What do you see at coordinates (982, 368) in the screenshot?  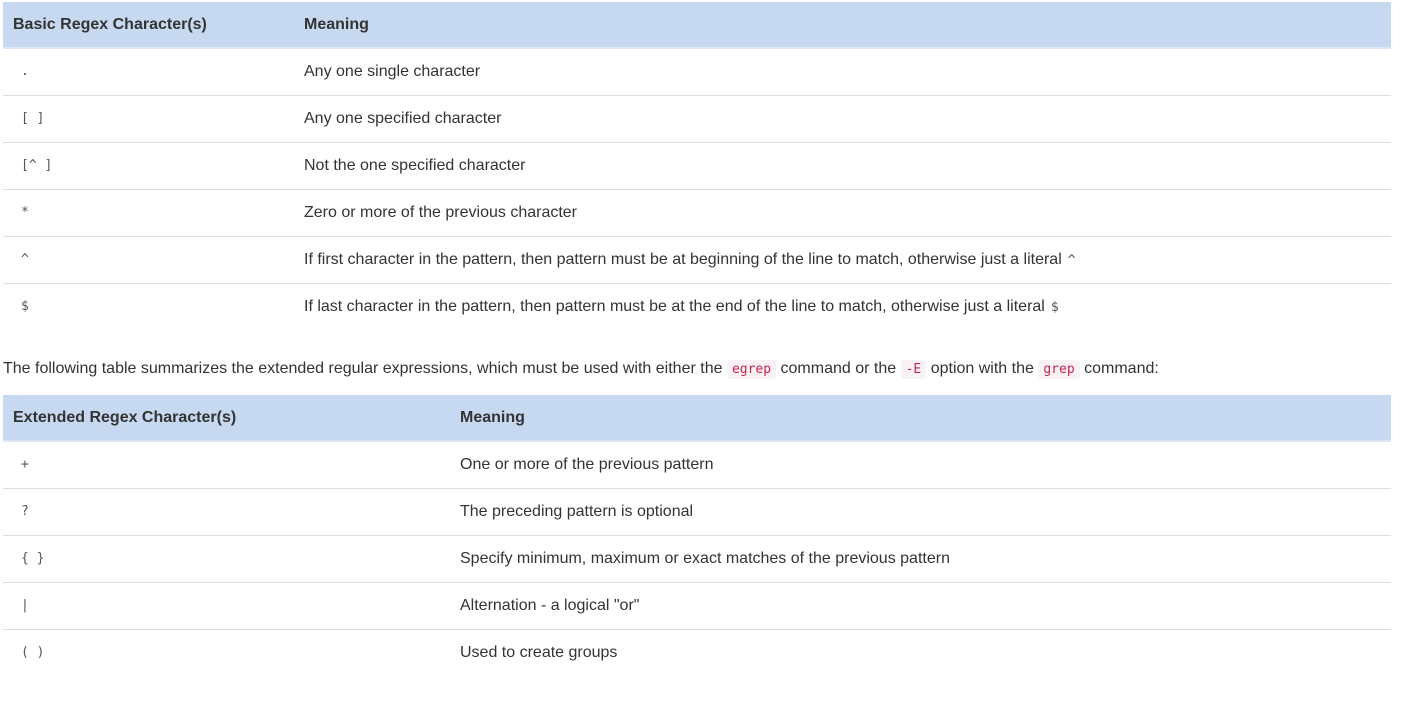 I see `intro-text: option with the` at bounding box center [982, 368].